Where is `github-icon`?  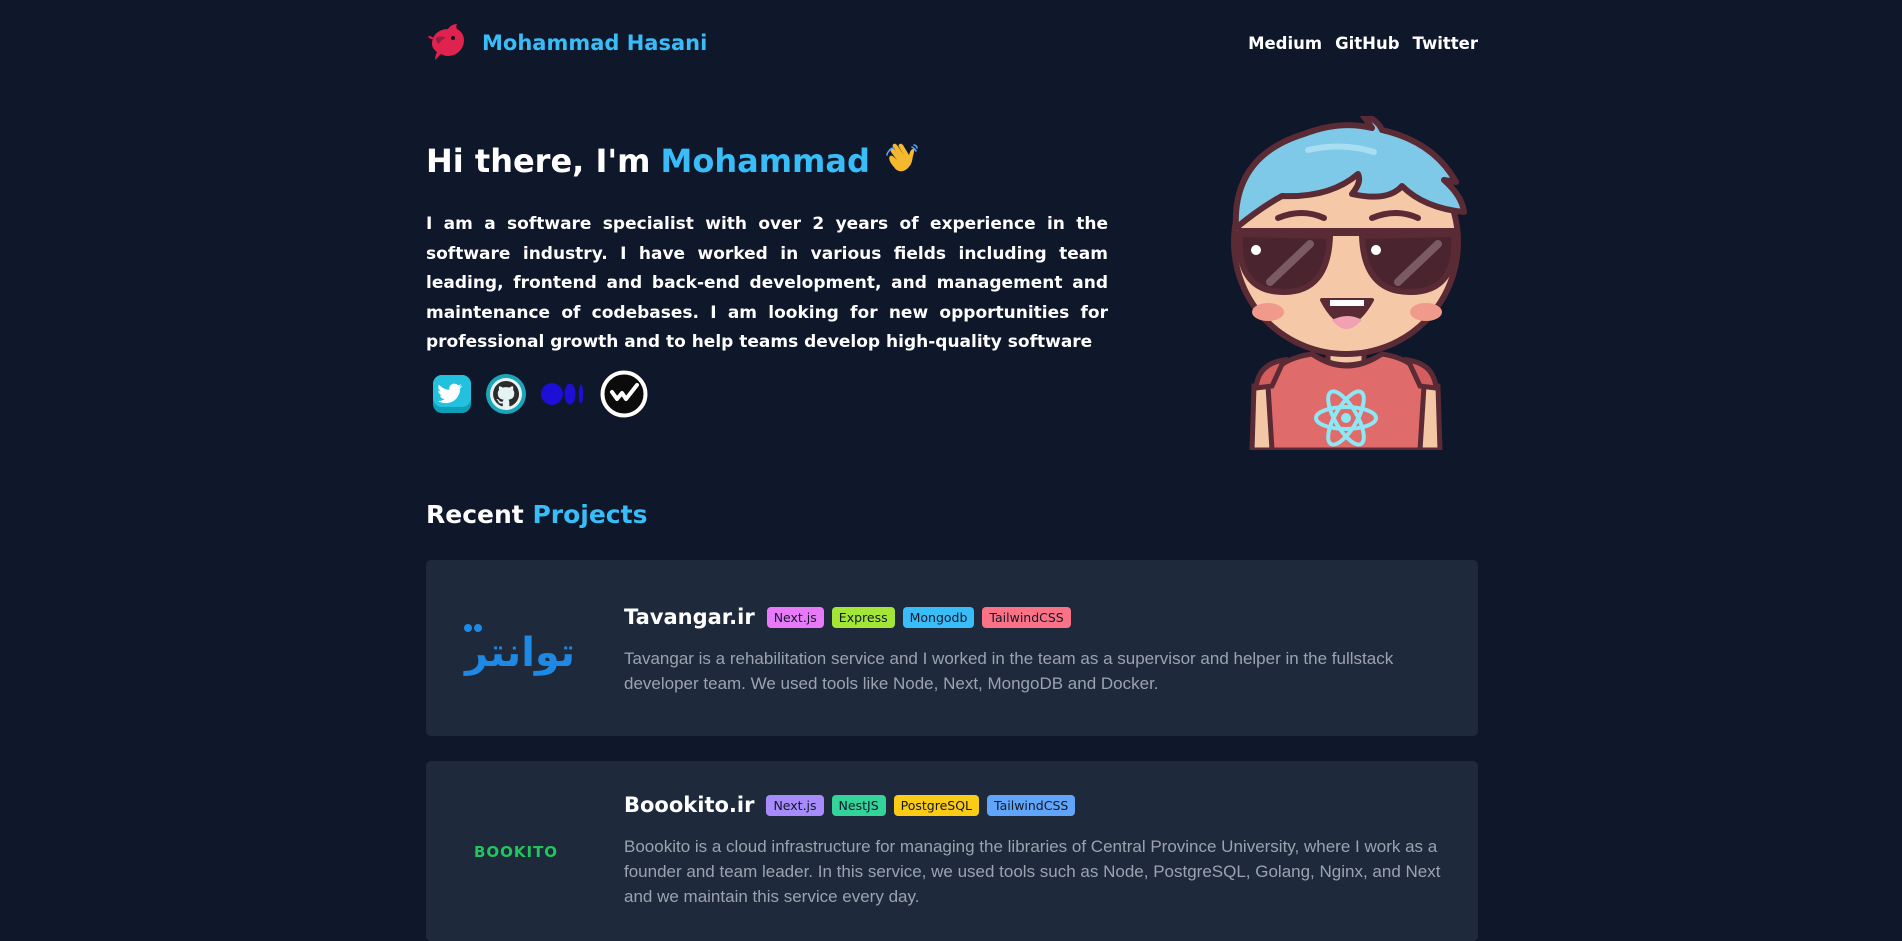
github-icon is located at coordinates (506, 394).